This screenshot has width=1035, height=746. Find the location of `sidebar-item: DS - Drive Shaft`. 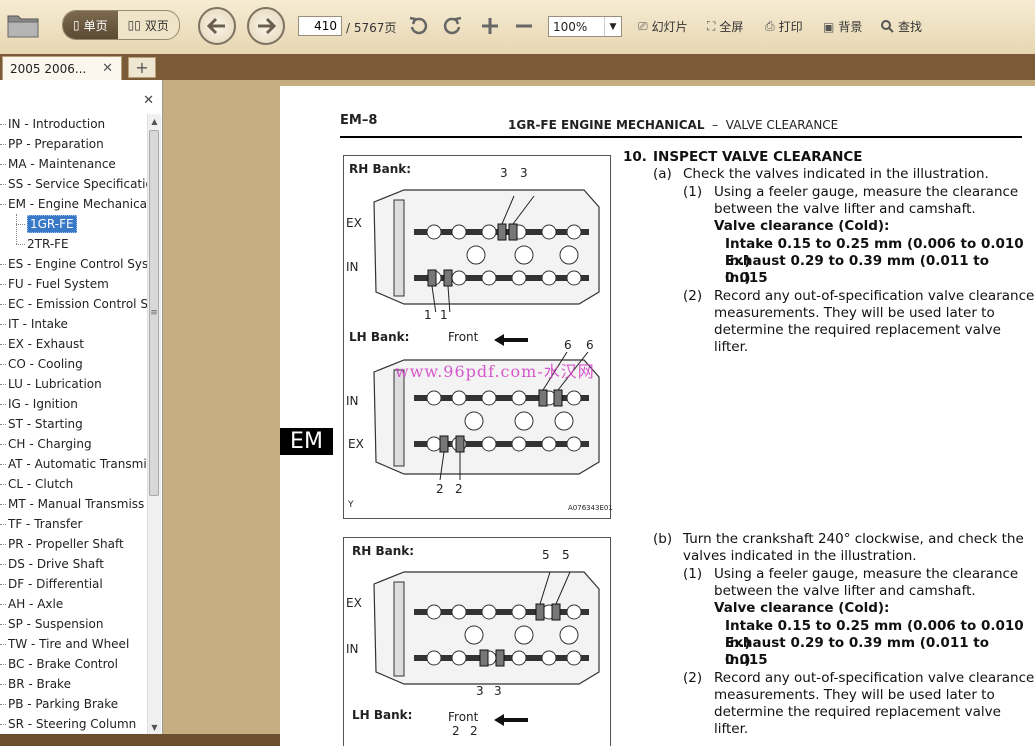

sidebar-item: DS - Drive Shaft is located at coordinates (74, 564).